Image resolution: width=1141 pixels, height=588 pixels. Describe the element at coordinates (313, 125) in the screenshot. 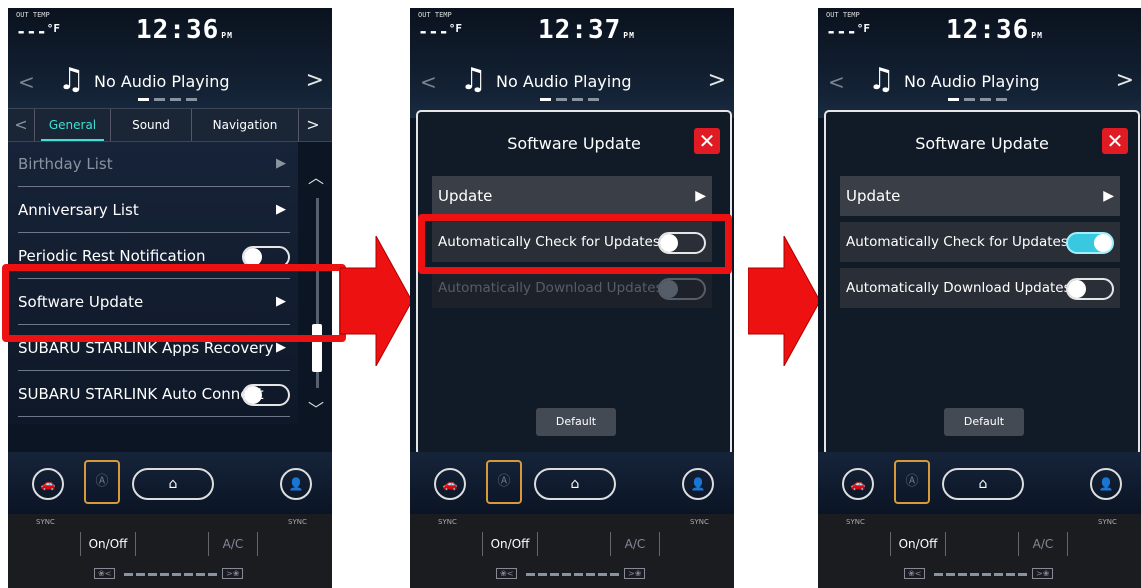

I see `tab-next-button: >` at that location.